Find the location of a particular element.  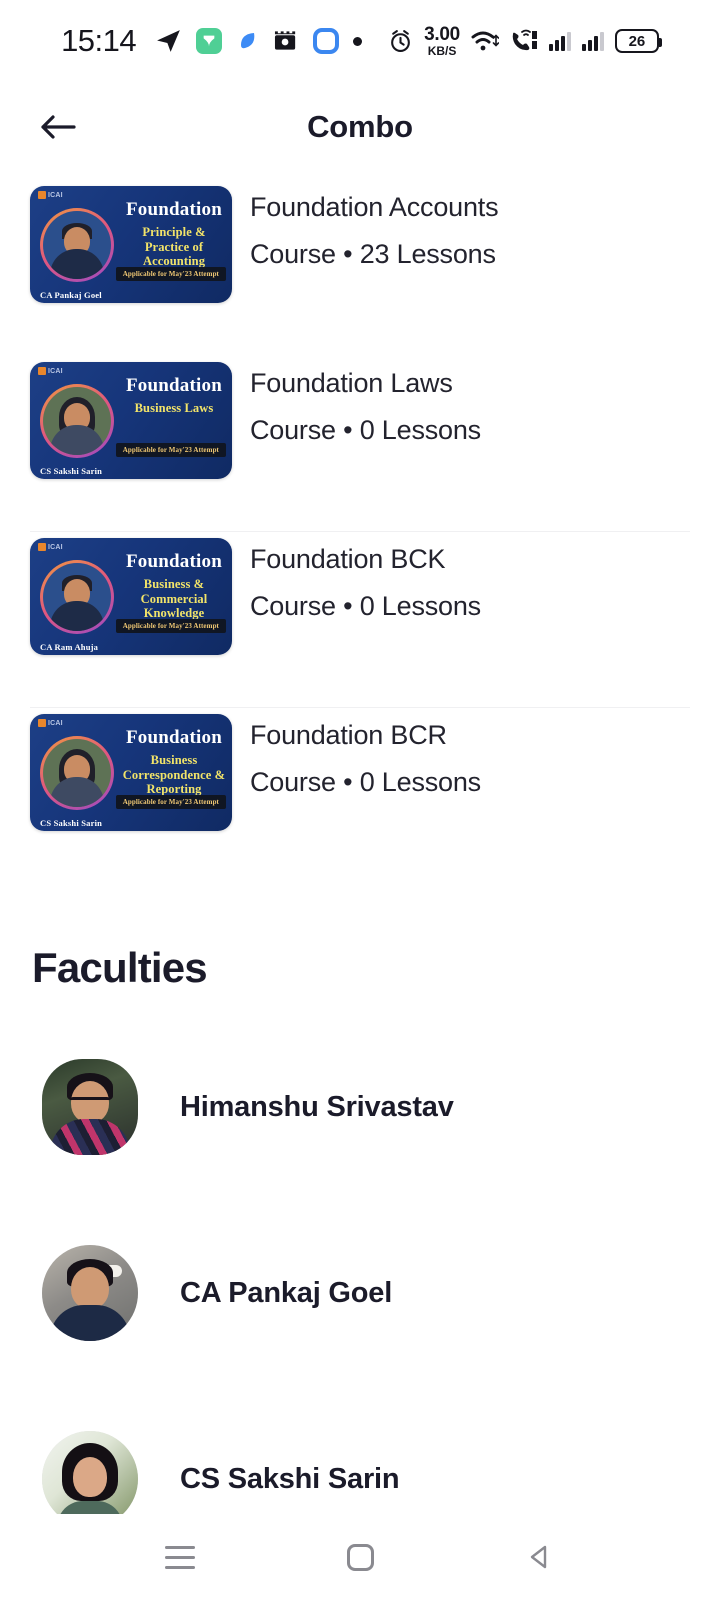

network-speed-value: 3.00 is located at coordinates (442, 34).